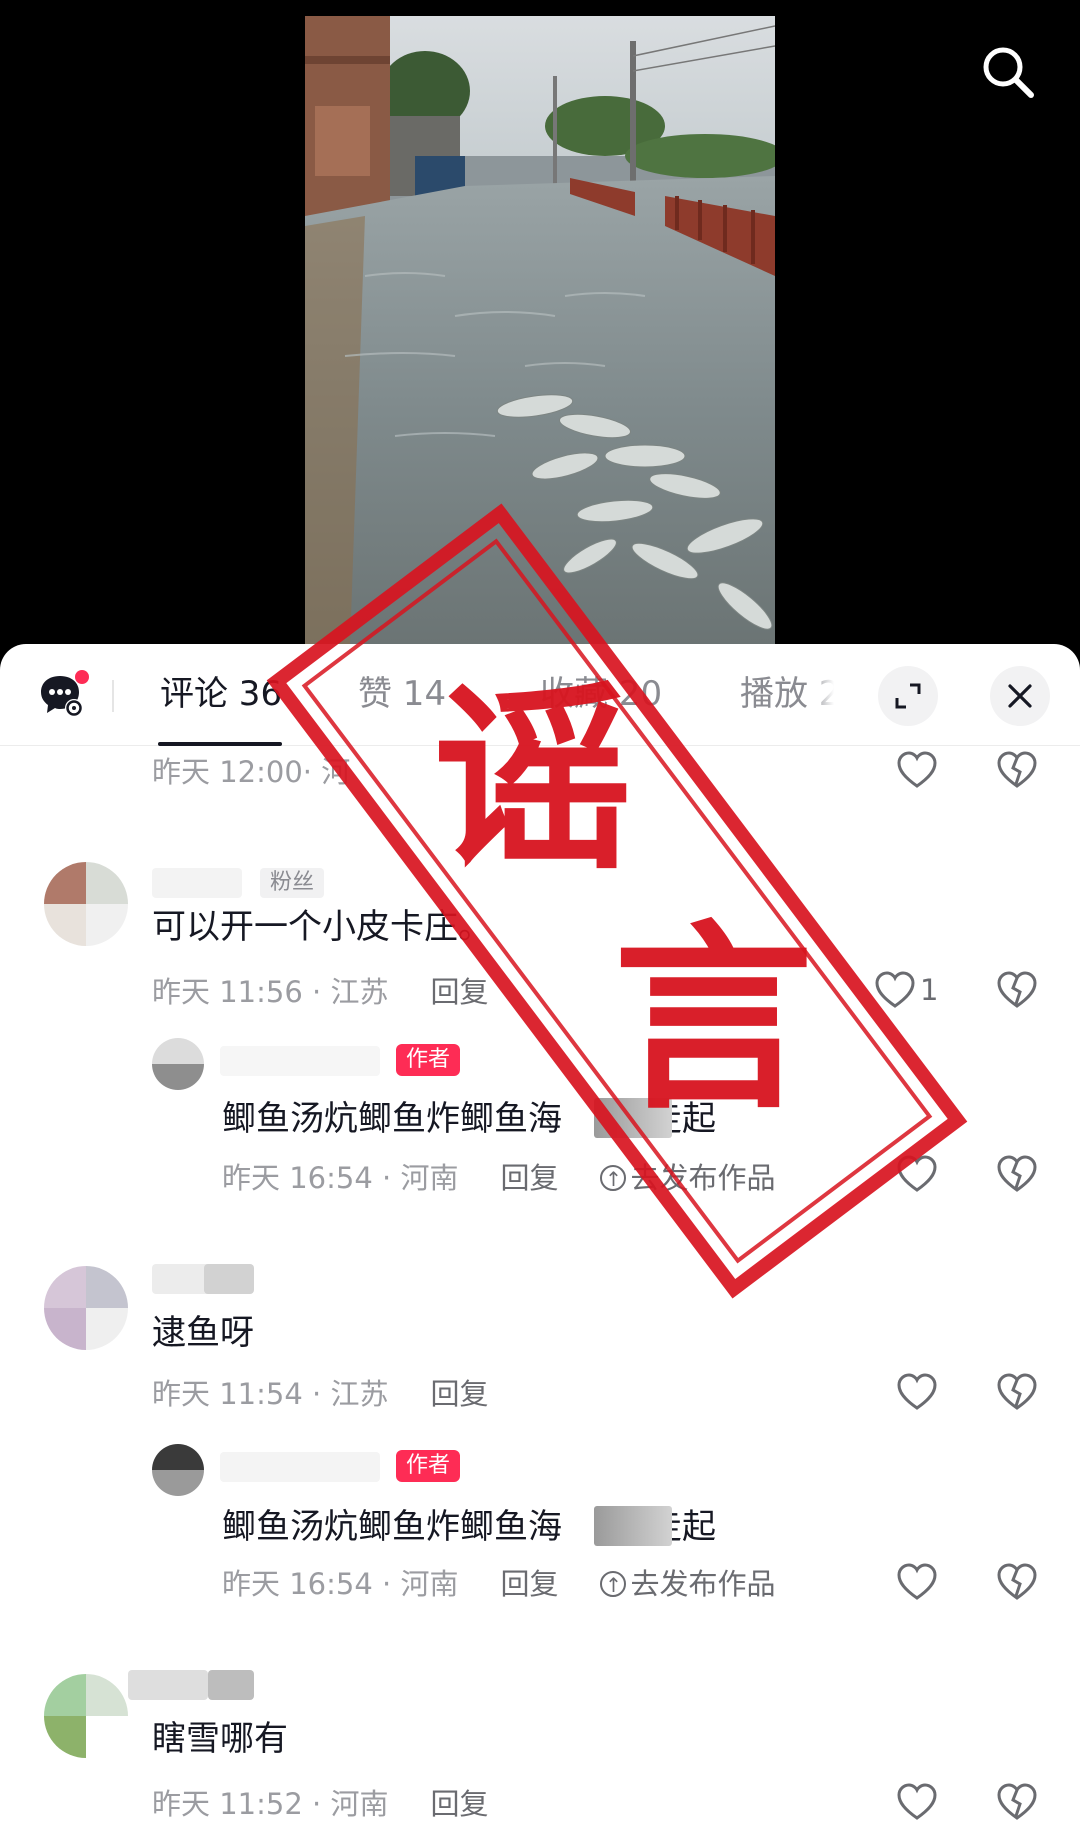 The height and width of the screenshot is (1843, 1080). What do you see at coordinates (270, 992) in the screenshot?
I see `comment-time: 昨天 11:56 · 江苏` at bounding box center [270, 992].